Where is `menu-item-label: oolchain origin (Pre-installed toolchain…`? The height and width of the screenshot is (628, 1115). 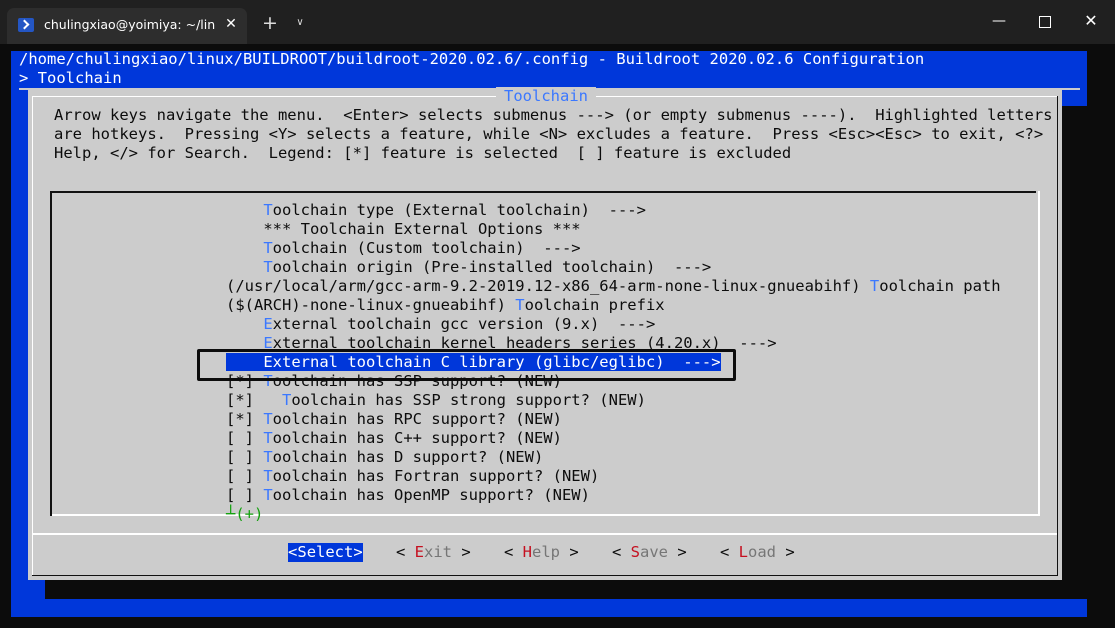
menu-item-label: oolchain origin (Pre-installed toolchain… is located at coordinates (492, 267).